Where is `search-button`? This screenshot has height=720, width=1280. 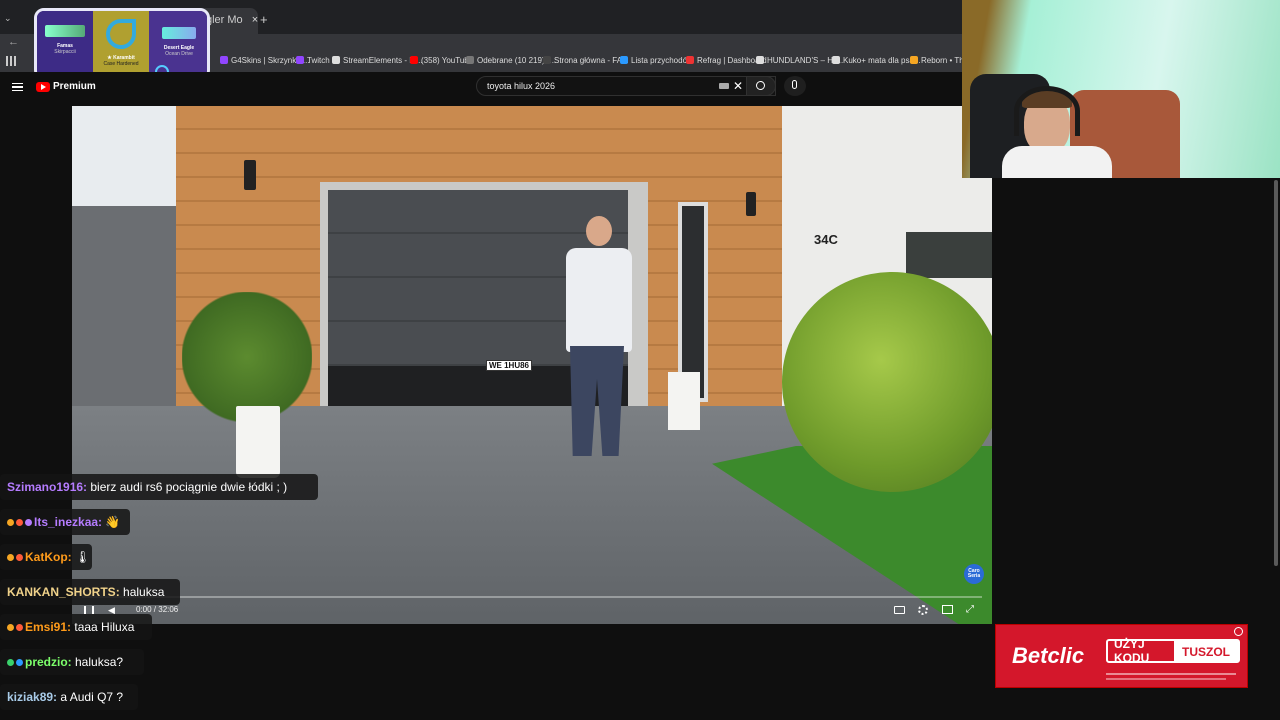 search-button is located at coordinates (761, 86).